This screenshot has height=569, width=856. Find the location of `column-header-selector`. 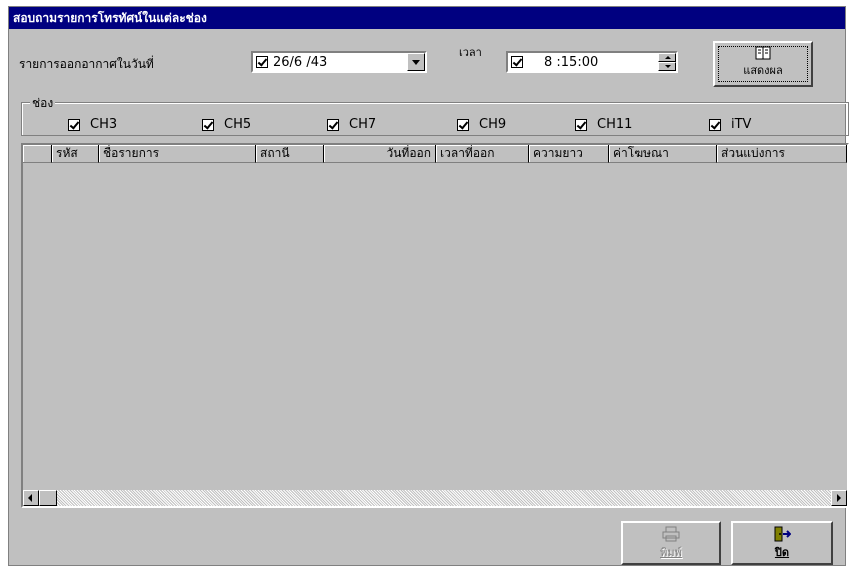

column-header-selector is located at coordinates (37, 154).